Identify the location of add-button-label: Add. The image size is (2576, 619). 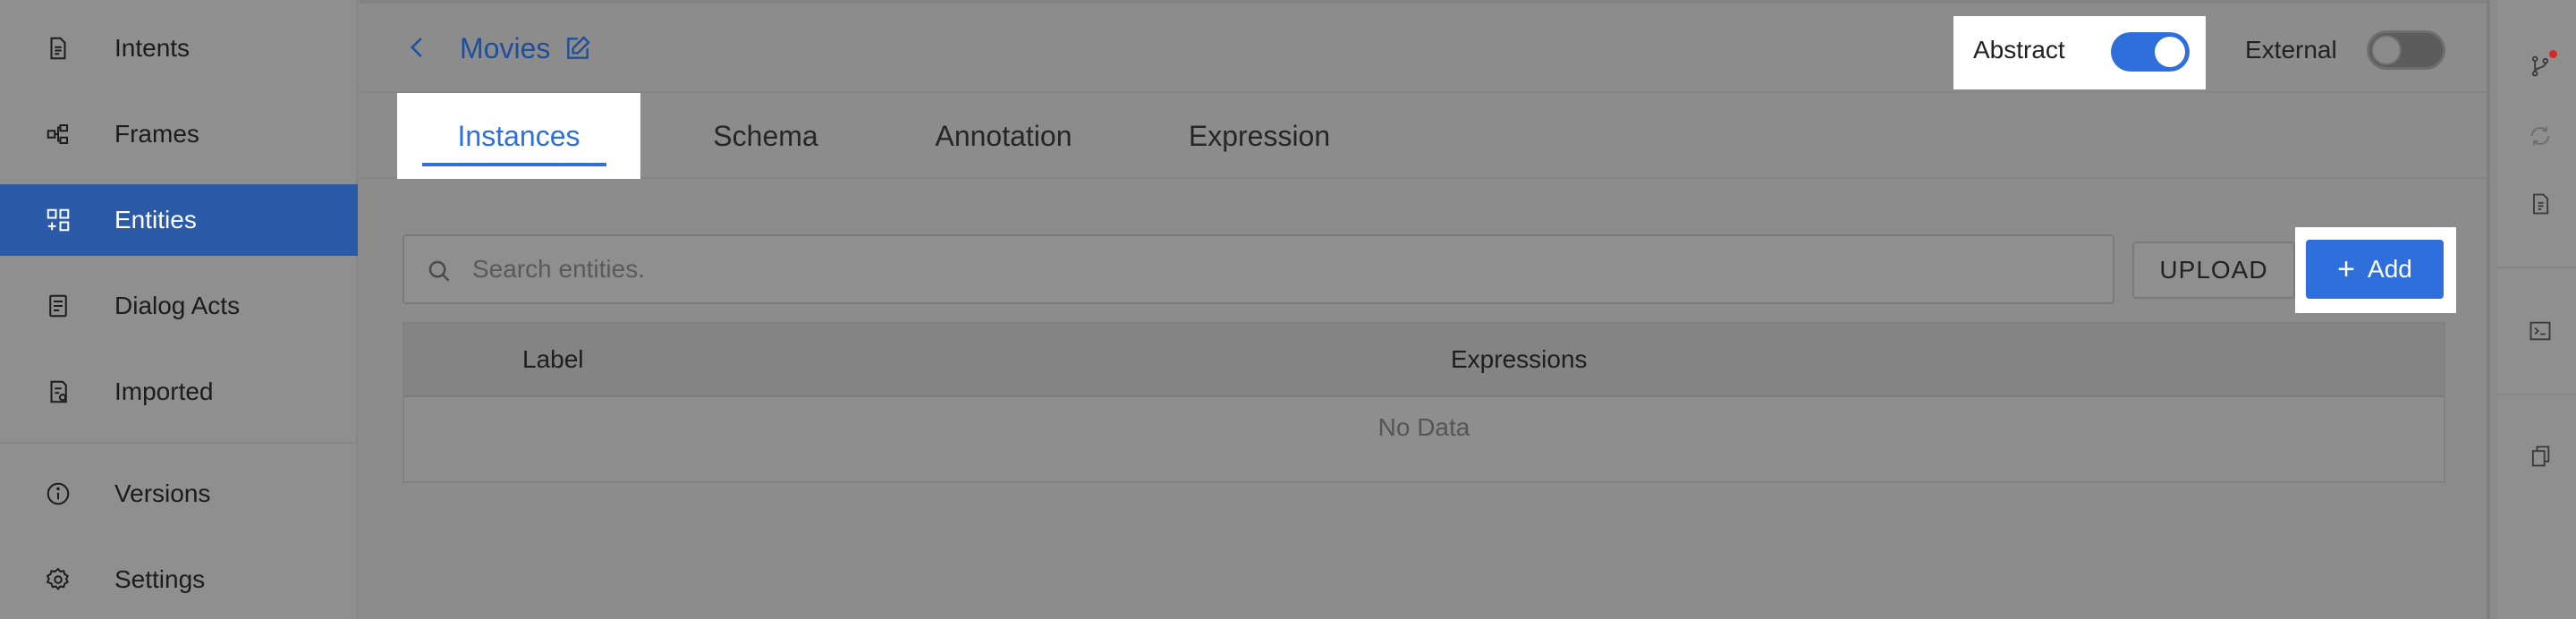
(2390, 269).